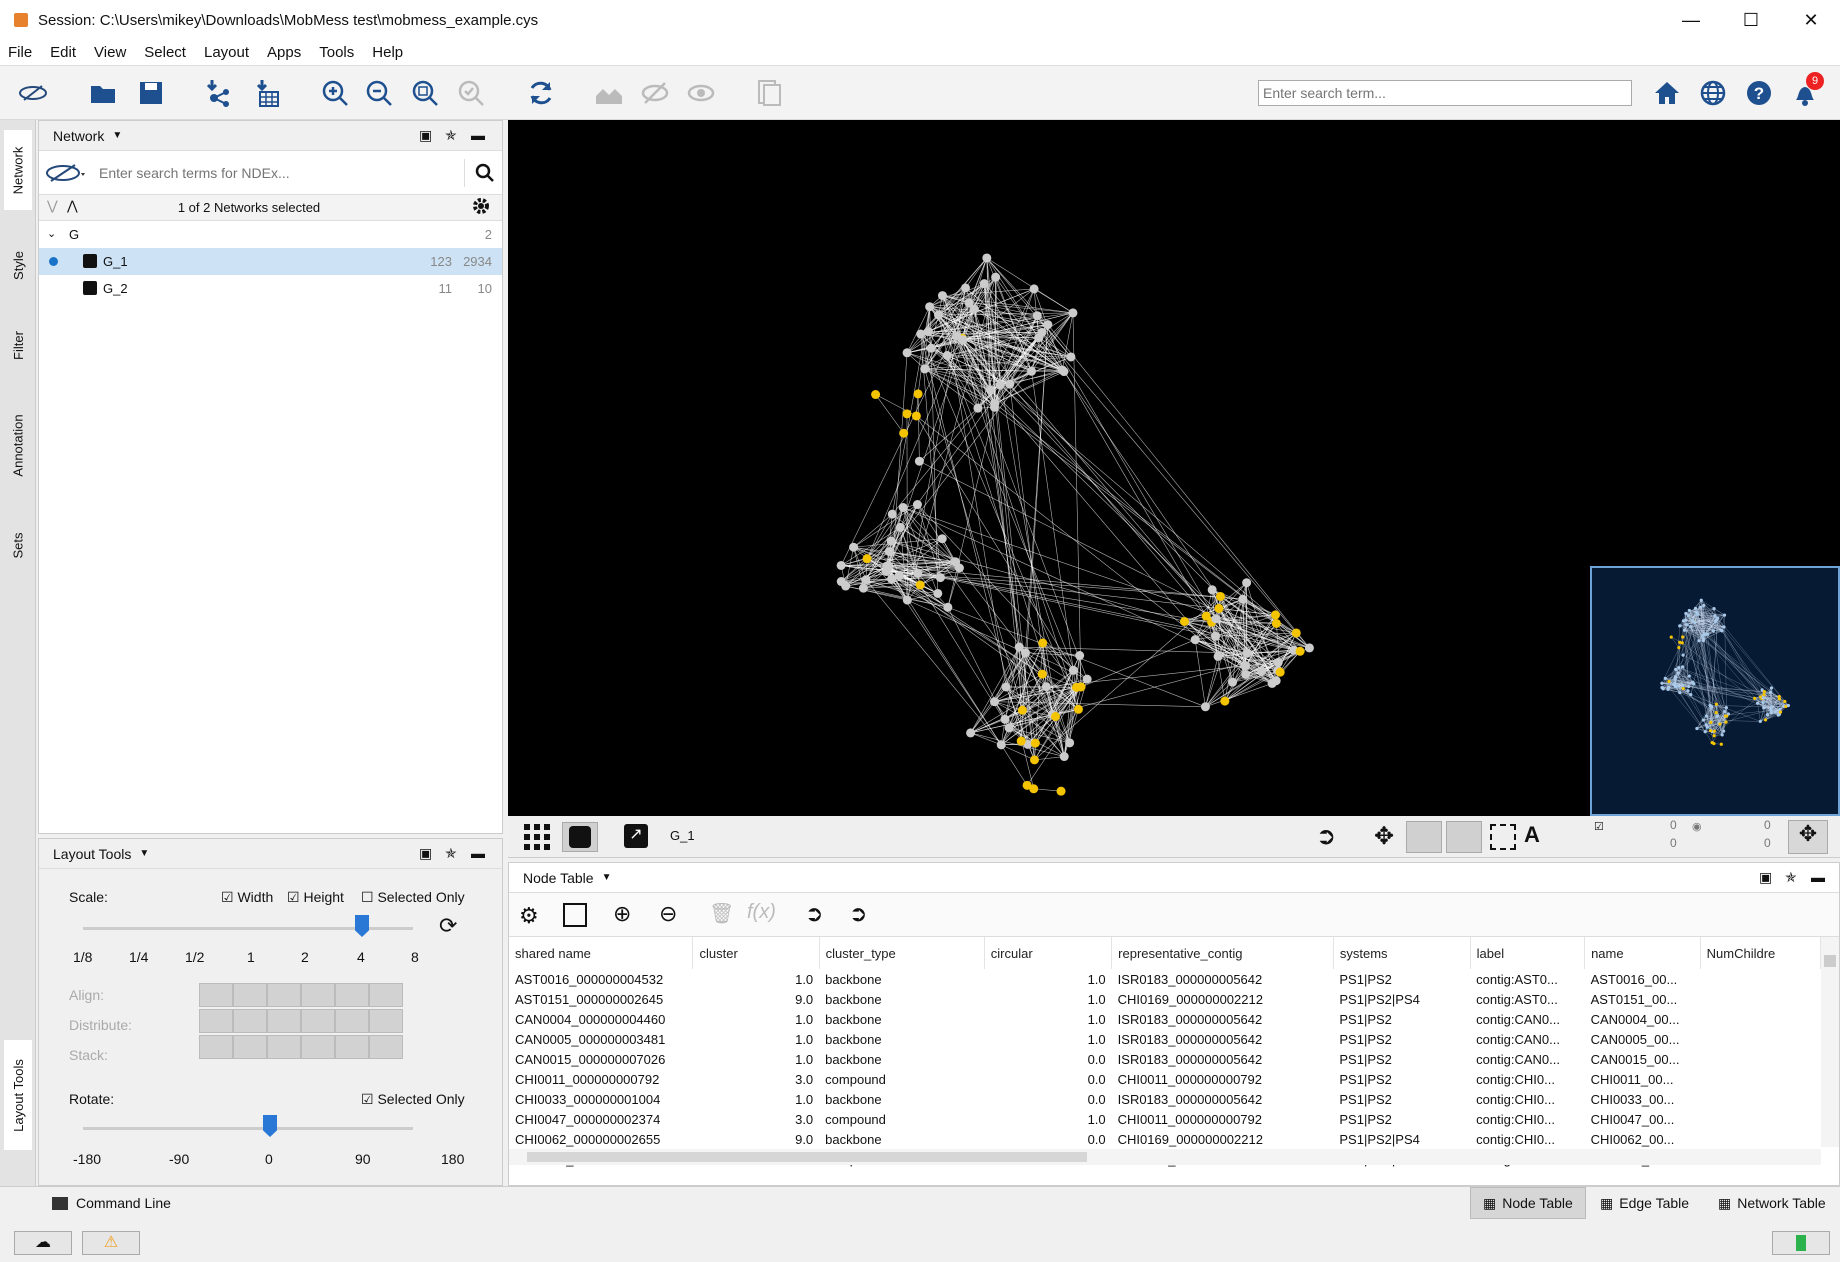 The width and height of the screenshot is (1840, 1262). I want to click on minimize-panel-icon: ▬, so click(478, 135).